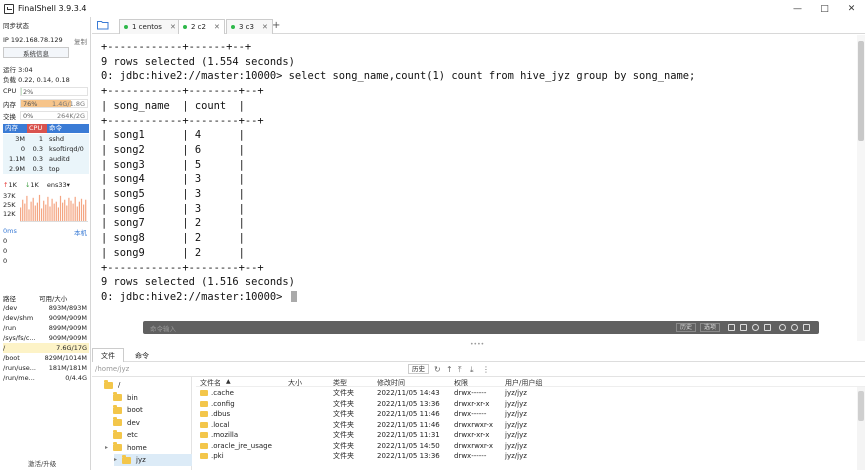 This screenshot has width=865, height=470. I want to click on system-info-button: 系统信息, so click(36, 52).